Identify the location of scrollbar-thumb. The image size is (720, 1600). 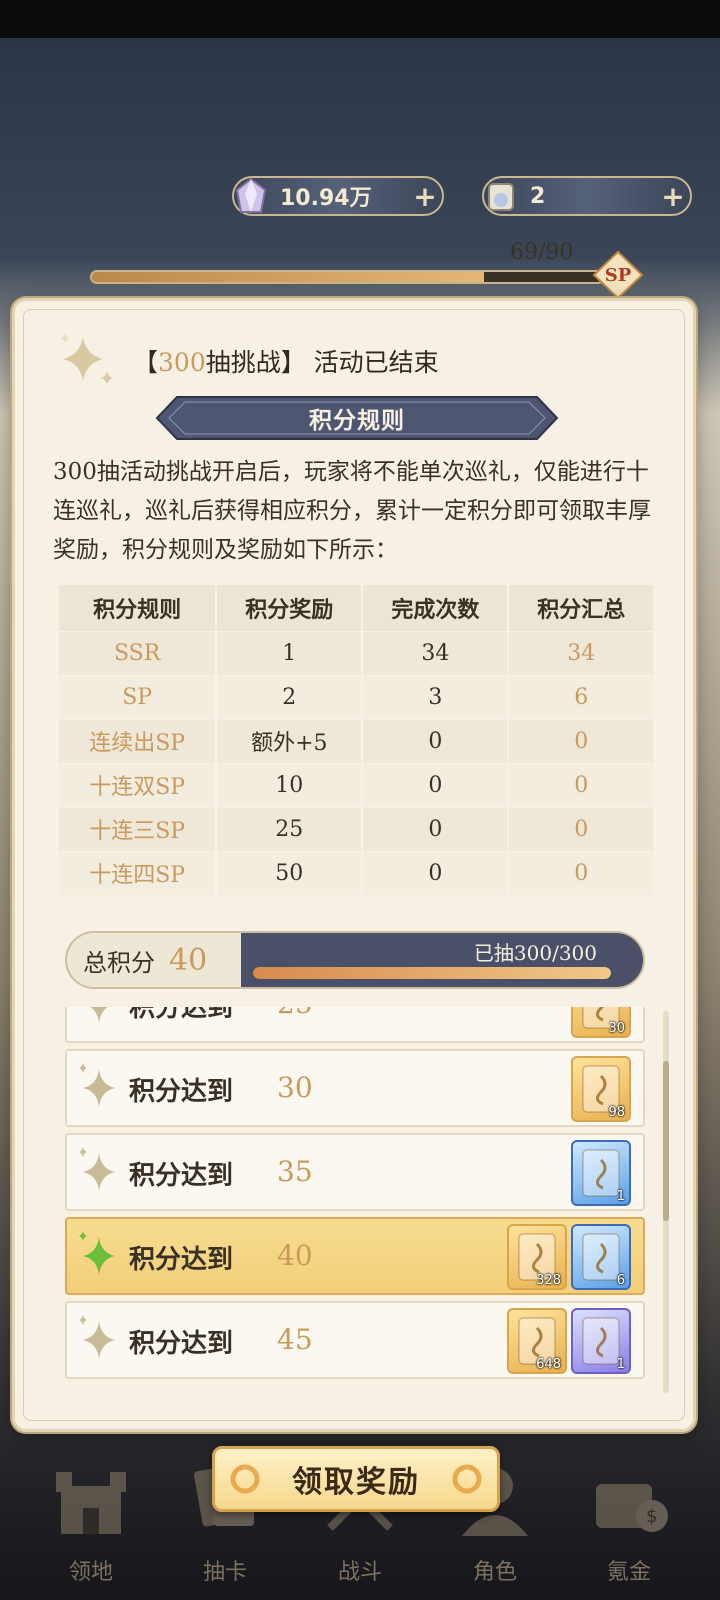
(666, 1141).